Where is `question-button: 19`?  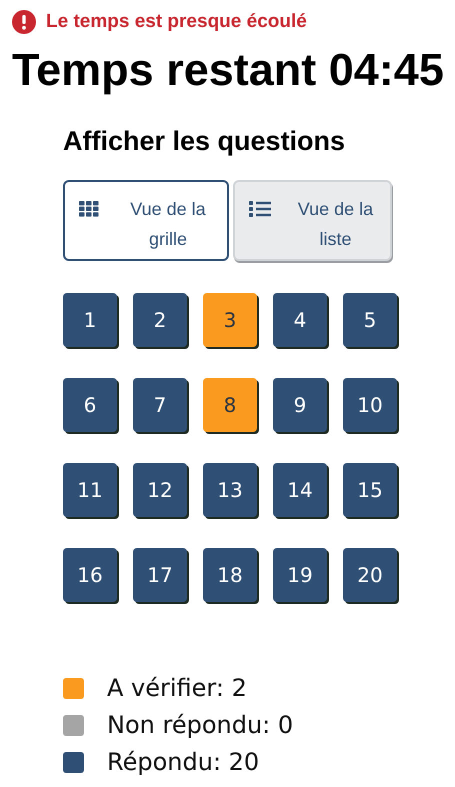
question-button: 19 is located at coordinates (300, 575).